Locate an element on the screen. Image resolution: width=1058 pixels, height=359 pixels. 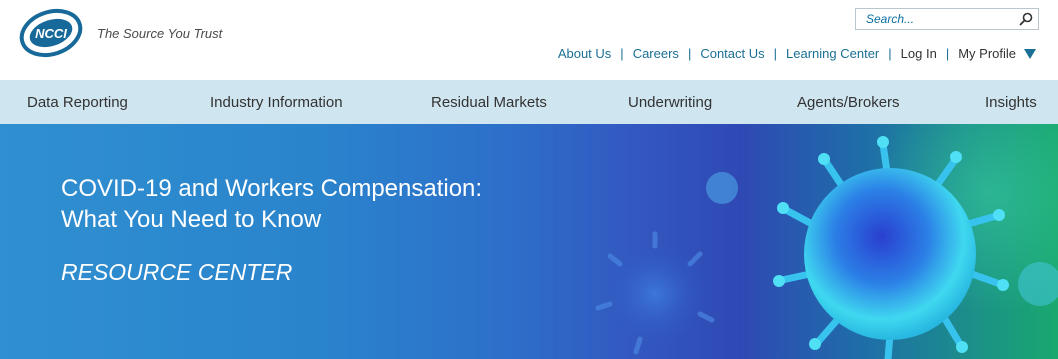
link-my-profile: My Profile is located at coordinates (987, 53).